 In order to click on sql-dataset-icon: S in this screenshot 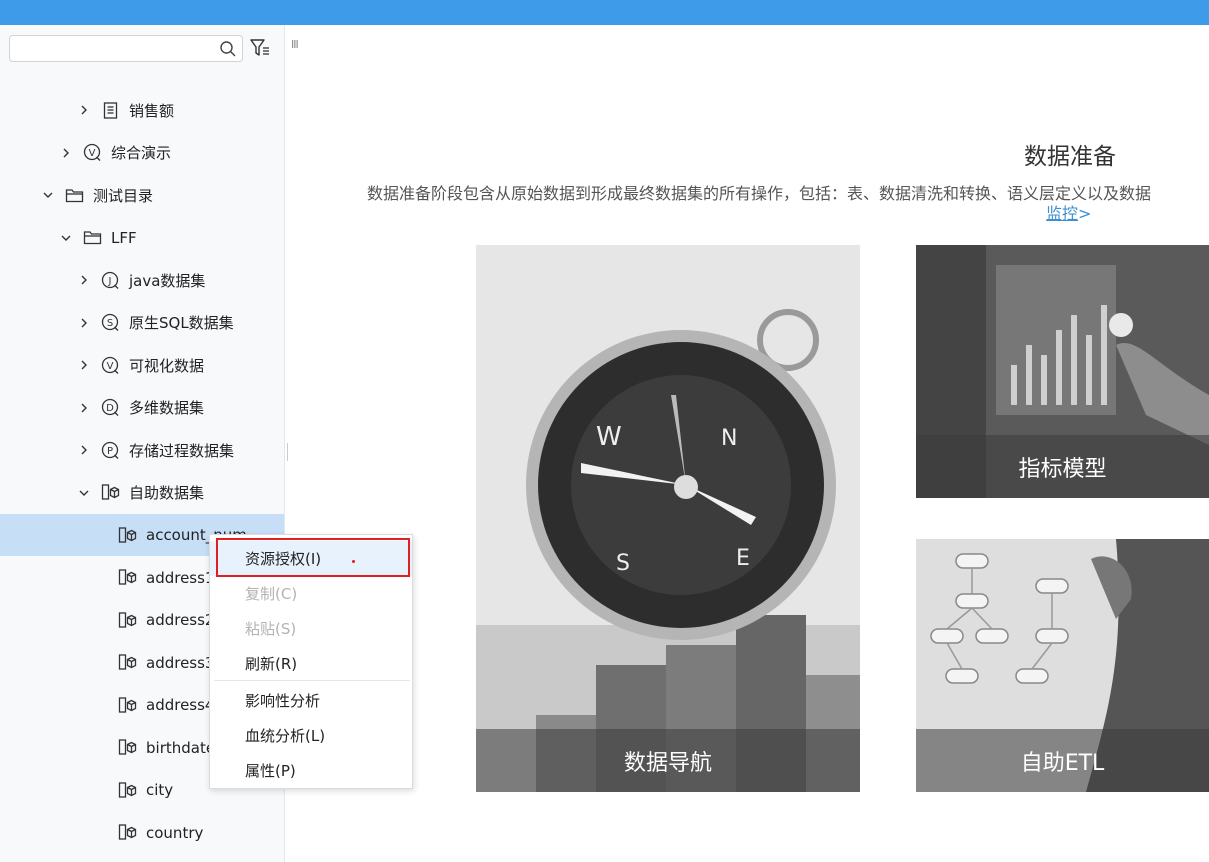, I will do `click(110, 322)`.